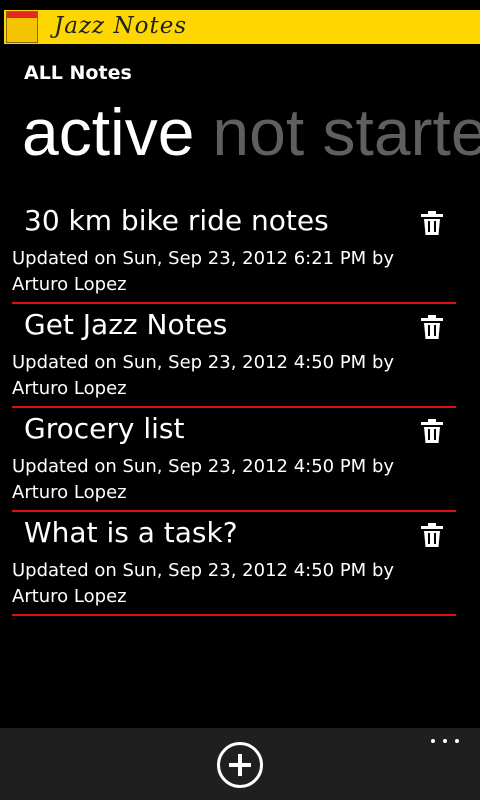 This screenshot has height=800, width=480. Describe the element at coordinates (176, 221) in the screenshot. I see `note-title: 30 km bike ride notes` at that location.